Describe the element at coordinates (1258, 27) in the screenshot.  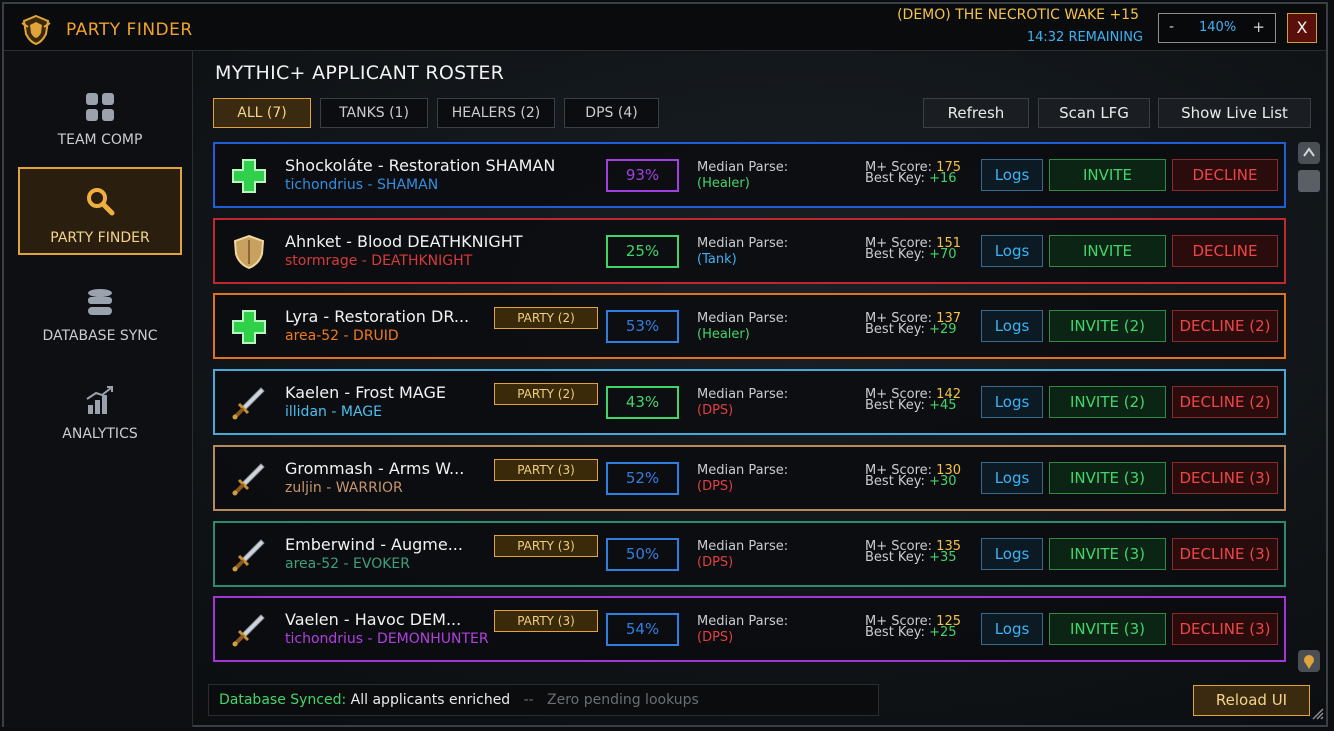
I see `zoom-in-button: +` at that location.